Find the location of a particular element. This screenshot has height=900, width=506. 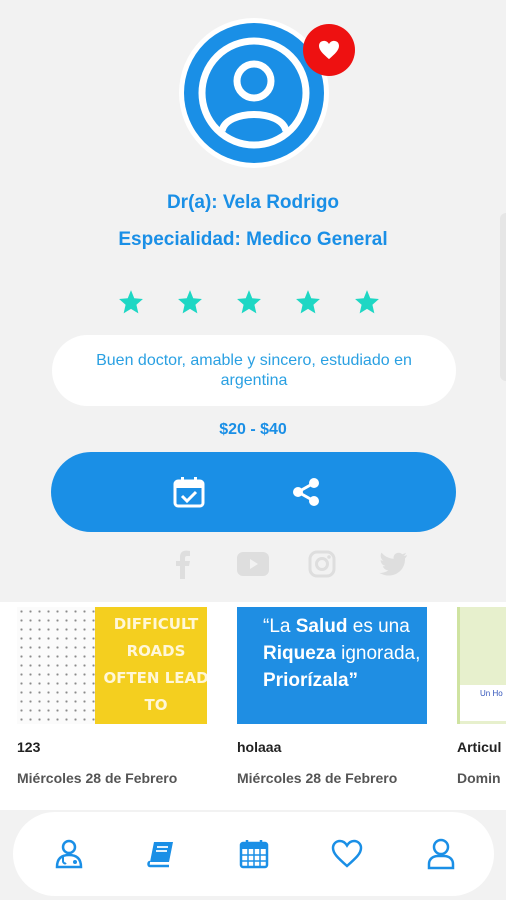

facebook-link is located at coordinates (182, 564).